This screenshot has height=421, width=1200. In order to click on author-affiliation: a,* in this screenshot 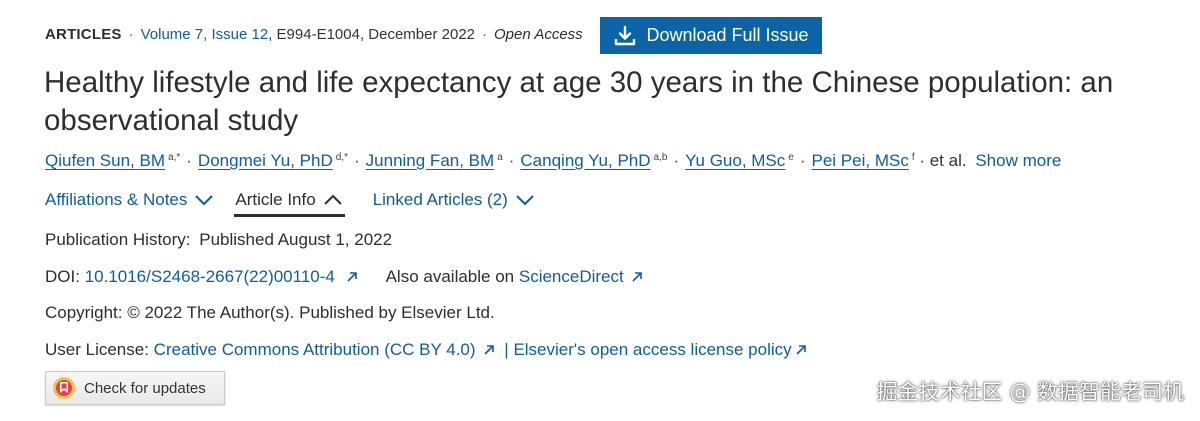, I will do `click(174, 157)`.